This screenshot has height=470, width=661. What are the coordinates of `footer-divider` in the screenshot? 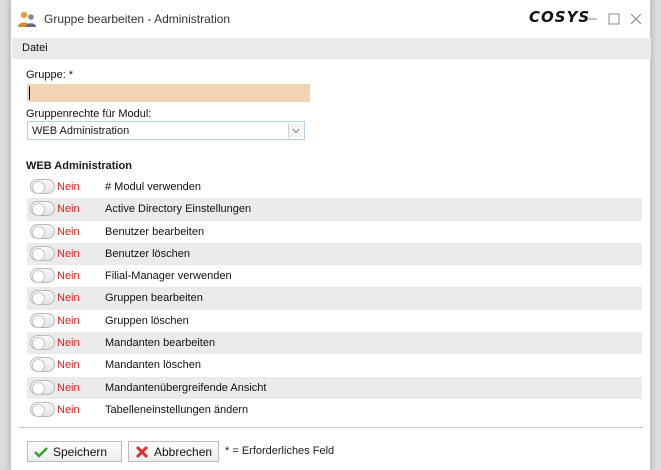 It's located at (331, 427).